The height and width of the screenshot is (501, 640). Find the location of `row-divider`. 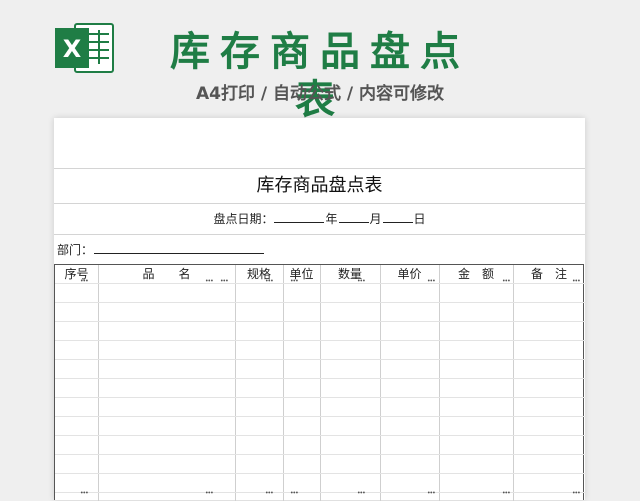

row-divider is located at coordinates (319, 234).